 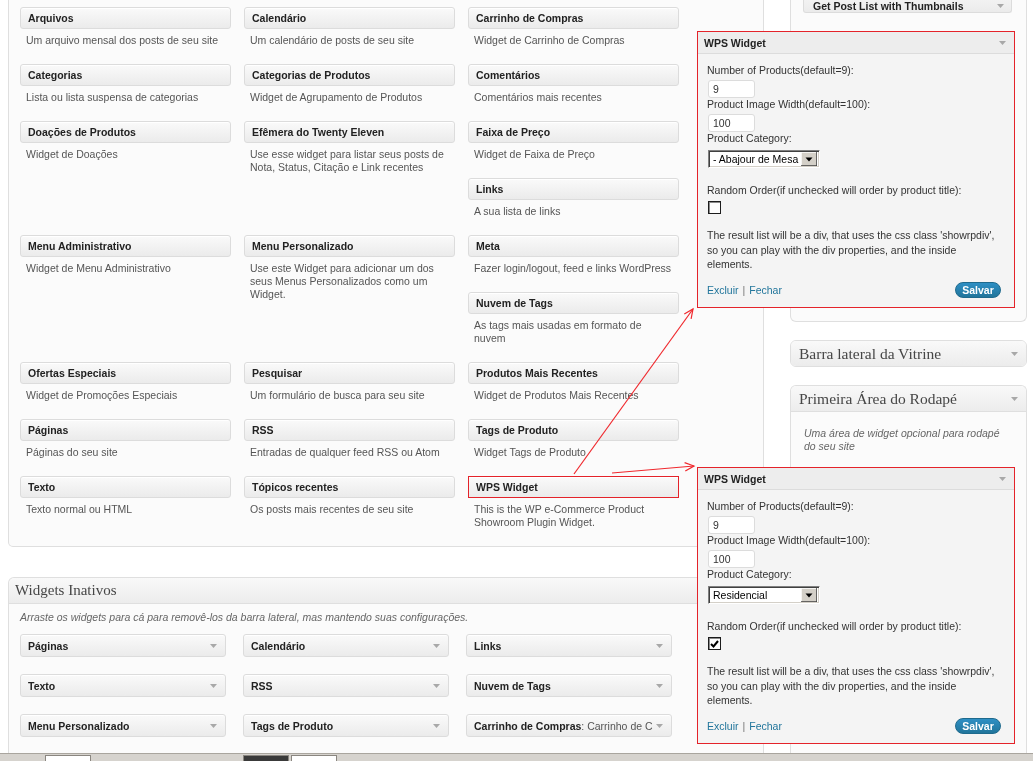 I want to click on sidebar-description: Uma área de widget opcional para rodapé do seu site, so click(x=902, y=439).